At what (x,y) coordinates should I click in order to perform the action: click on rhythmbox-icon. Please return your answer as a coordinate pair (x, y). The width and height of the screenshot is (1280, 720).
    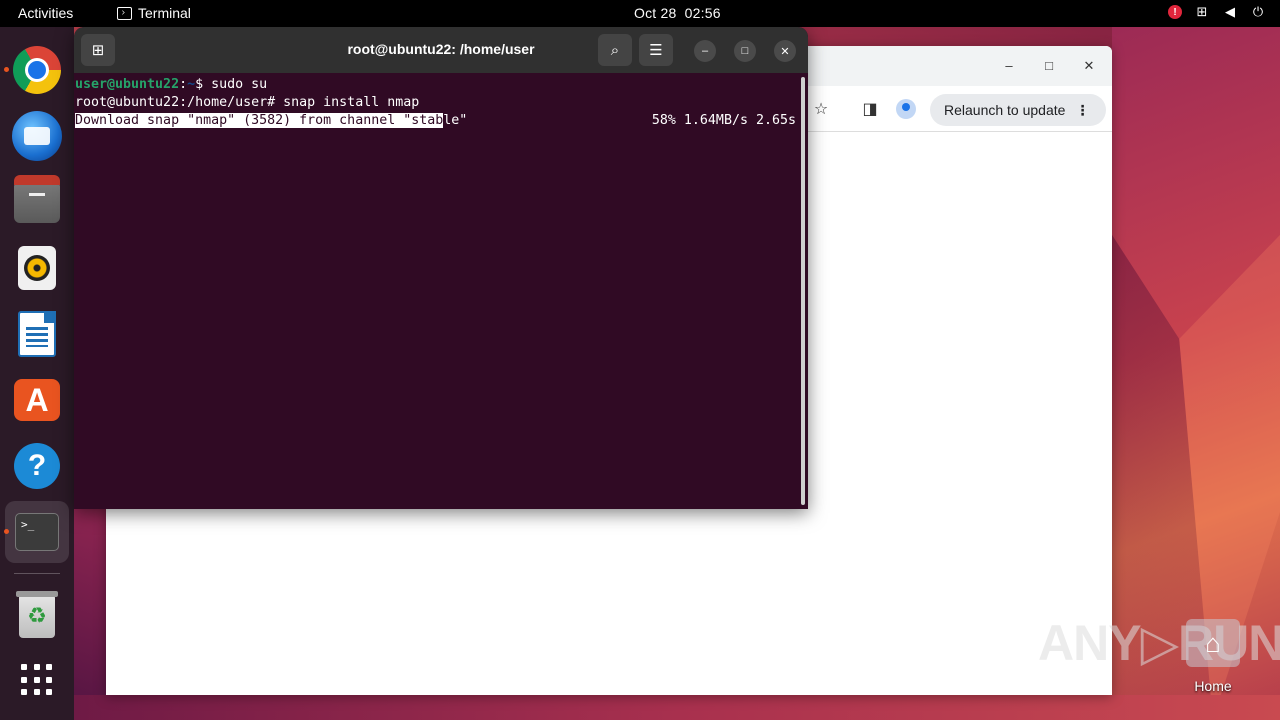
    Looking at the image, I should click on (37, 268).